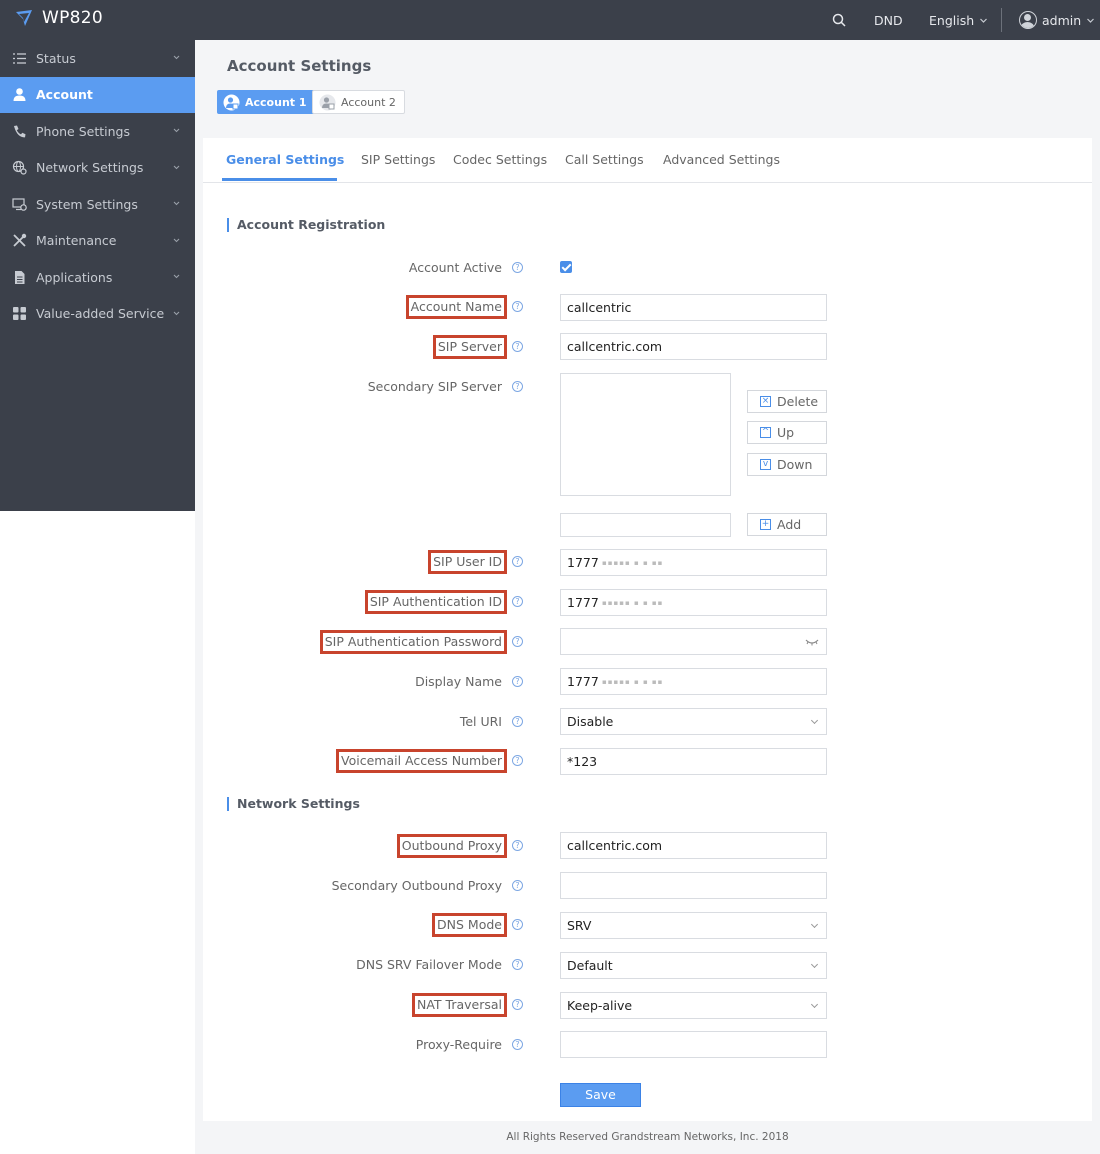 This screenshot has width=1100, height=1154. I want to click on search-icon, so click(839, 20).